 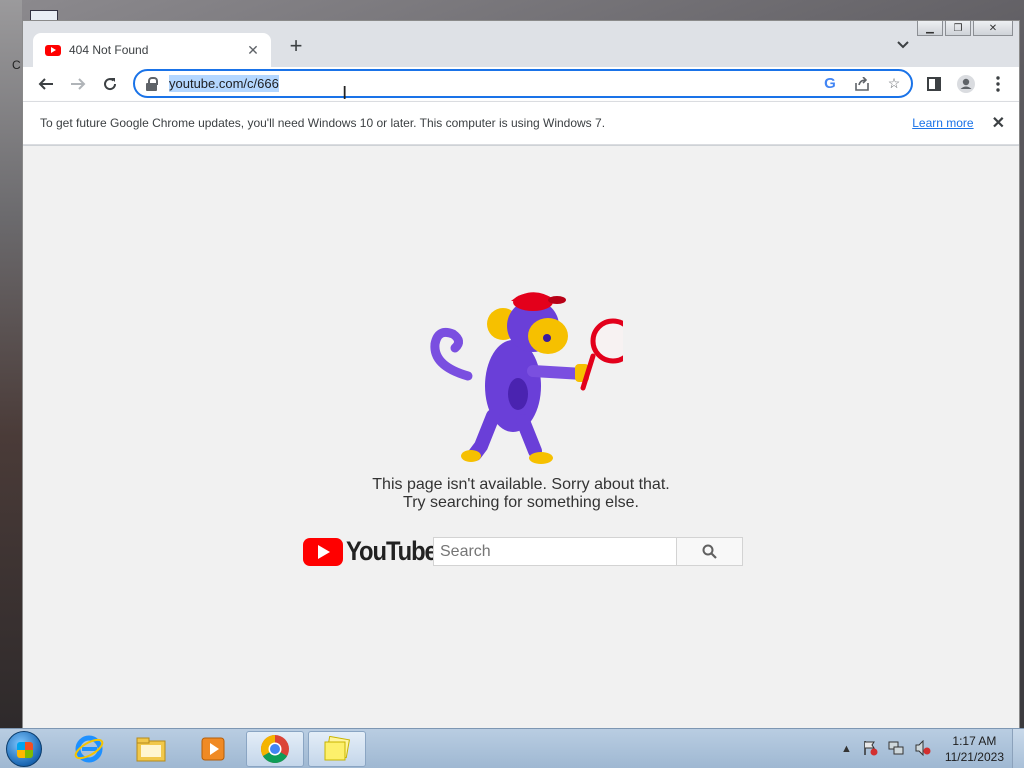 I want to click on youtube-search-button, so click(x=709, y=551).